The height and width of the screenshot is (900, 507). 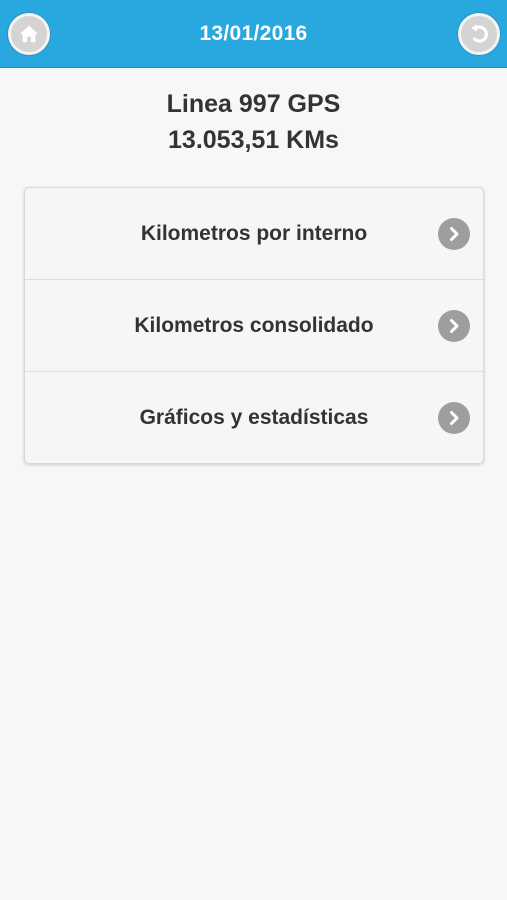 I want to click on home-button, so click(x=29, y=34).